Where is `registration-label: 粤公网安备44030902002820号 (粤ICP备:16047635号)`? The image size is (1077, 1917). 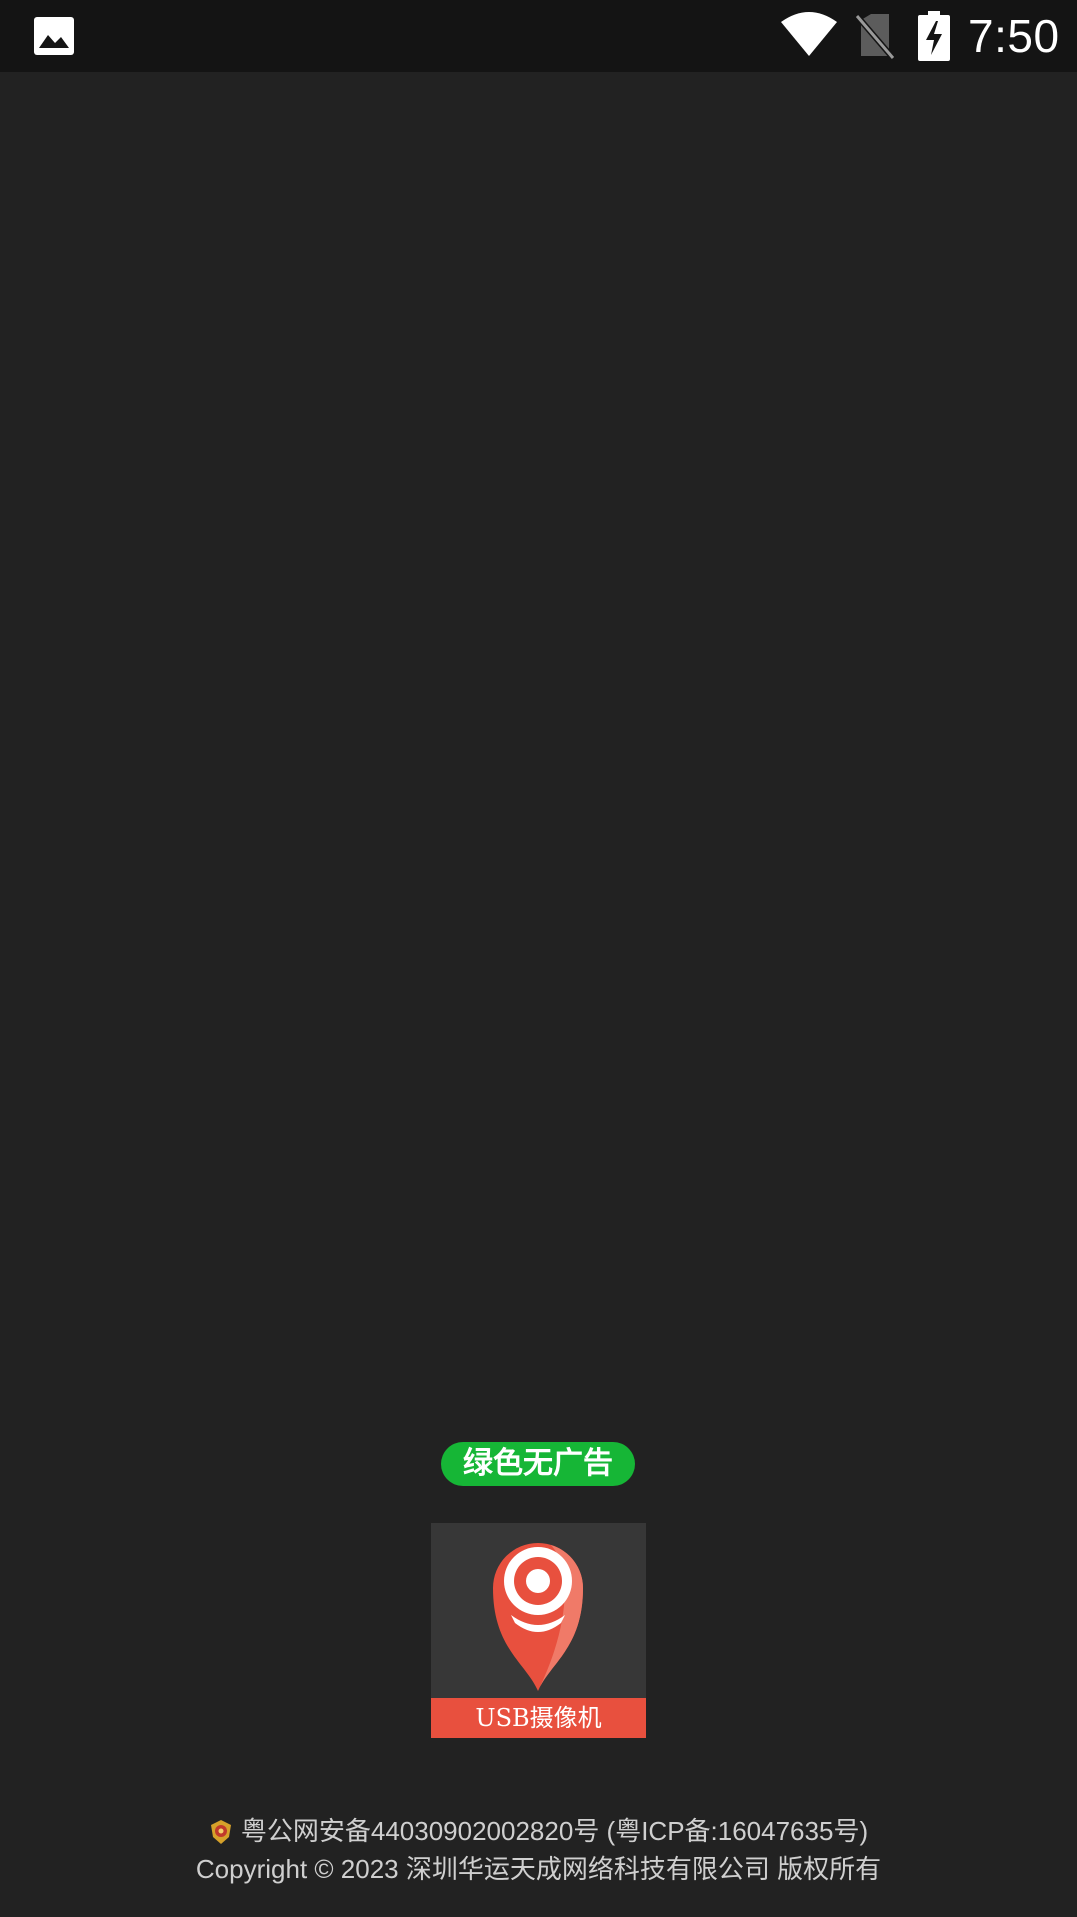 registration-label: 粤公网安备44030902002820号 (粤ICP备:16047635号) is located at coordinates (554, 1831).